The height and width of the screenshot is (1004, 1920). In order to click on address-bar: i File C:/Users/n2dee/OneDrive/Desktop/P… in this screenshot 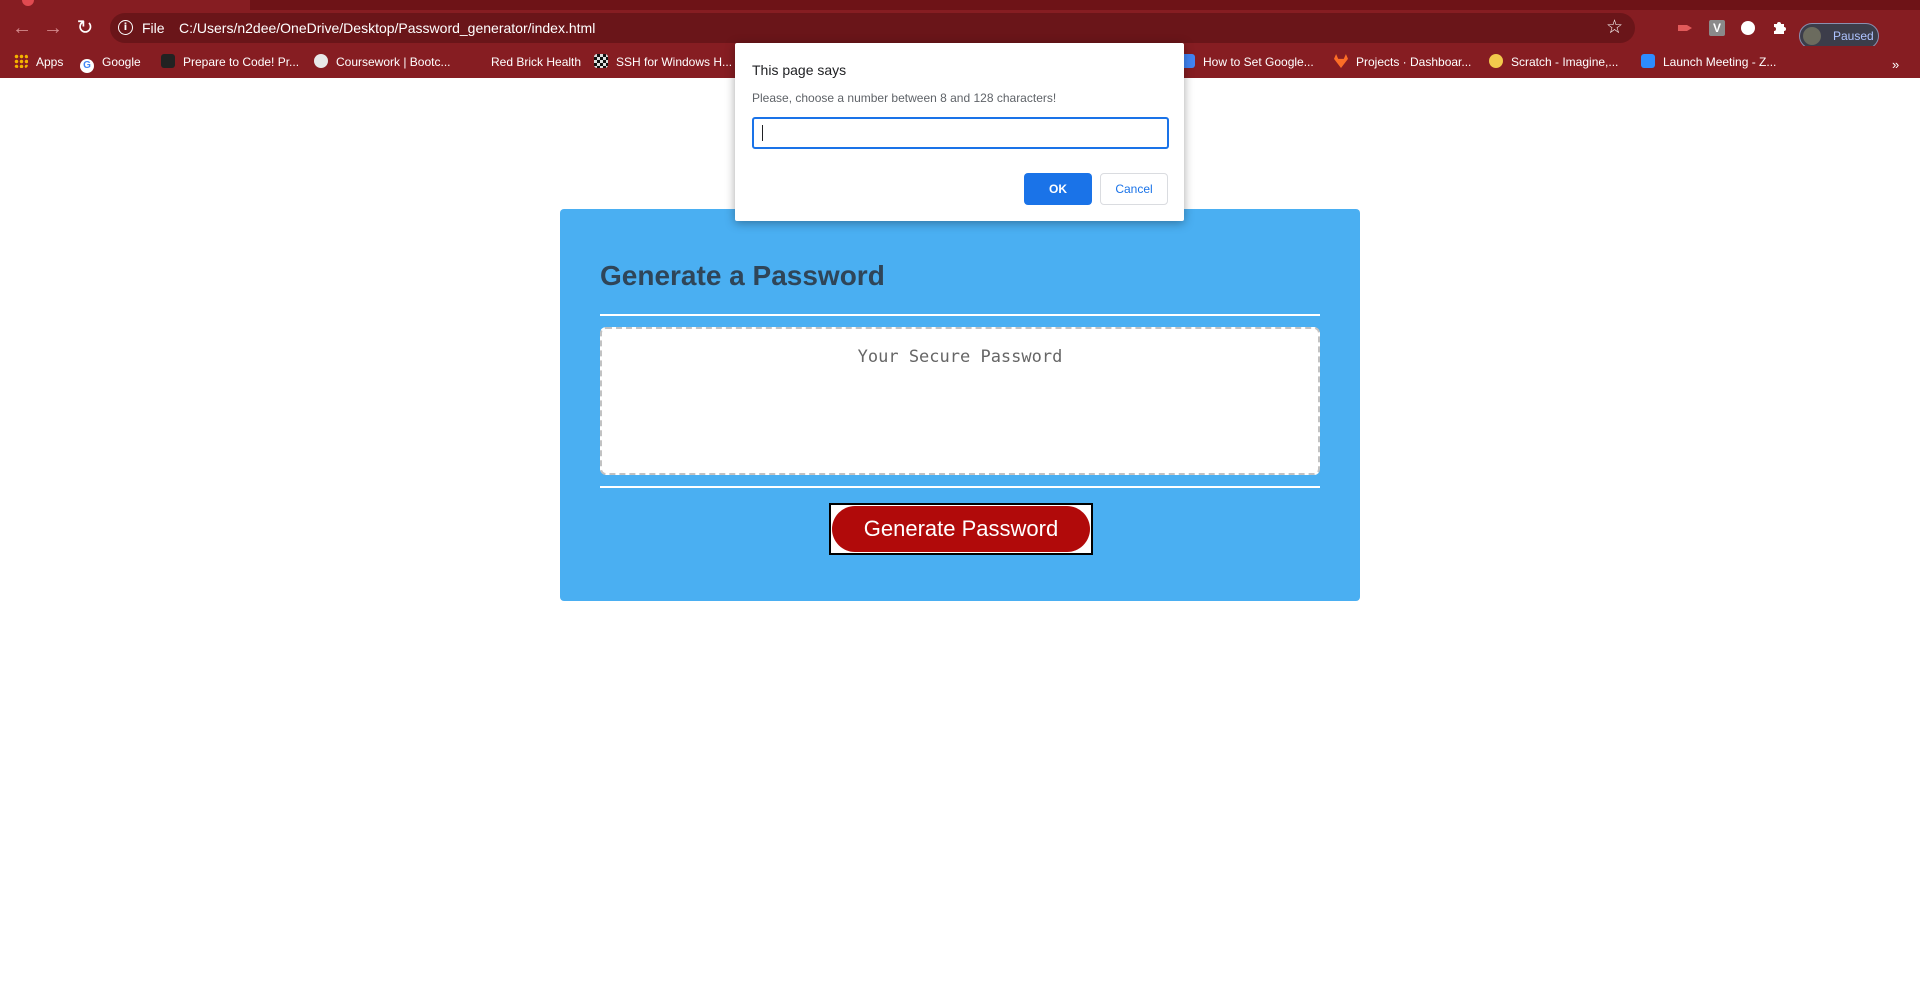, I will do `click(872, 28)`.